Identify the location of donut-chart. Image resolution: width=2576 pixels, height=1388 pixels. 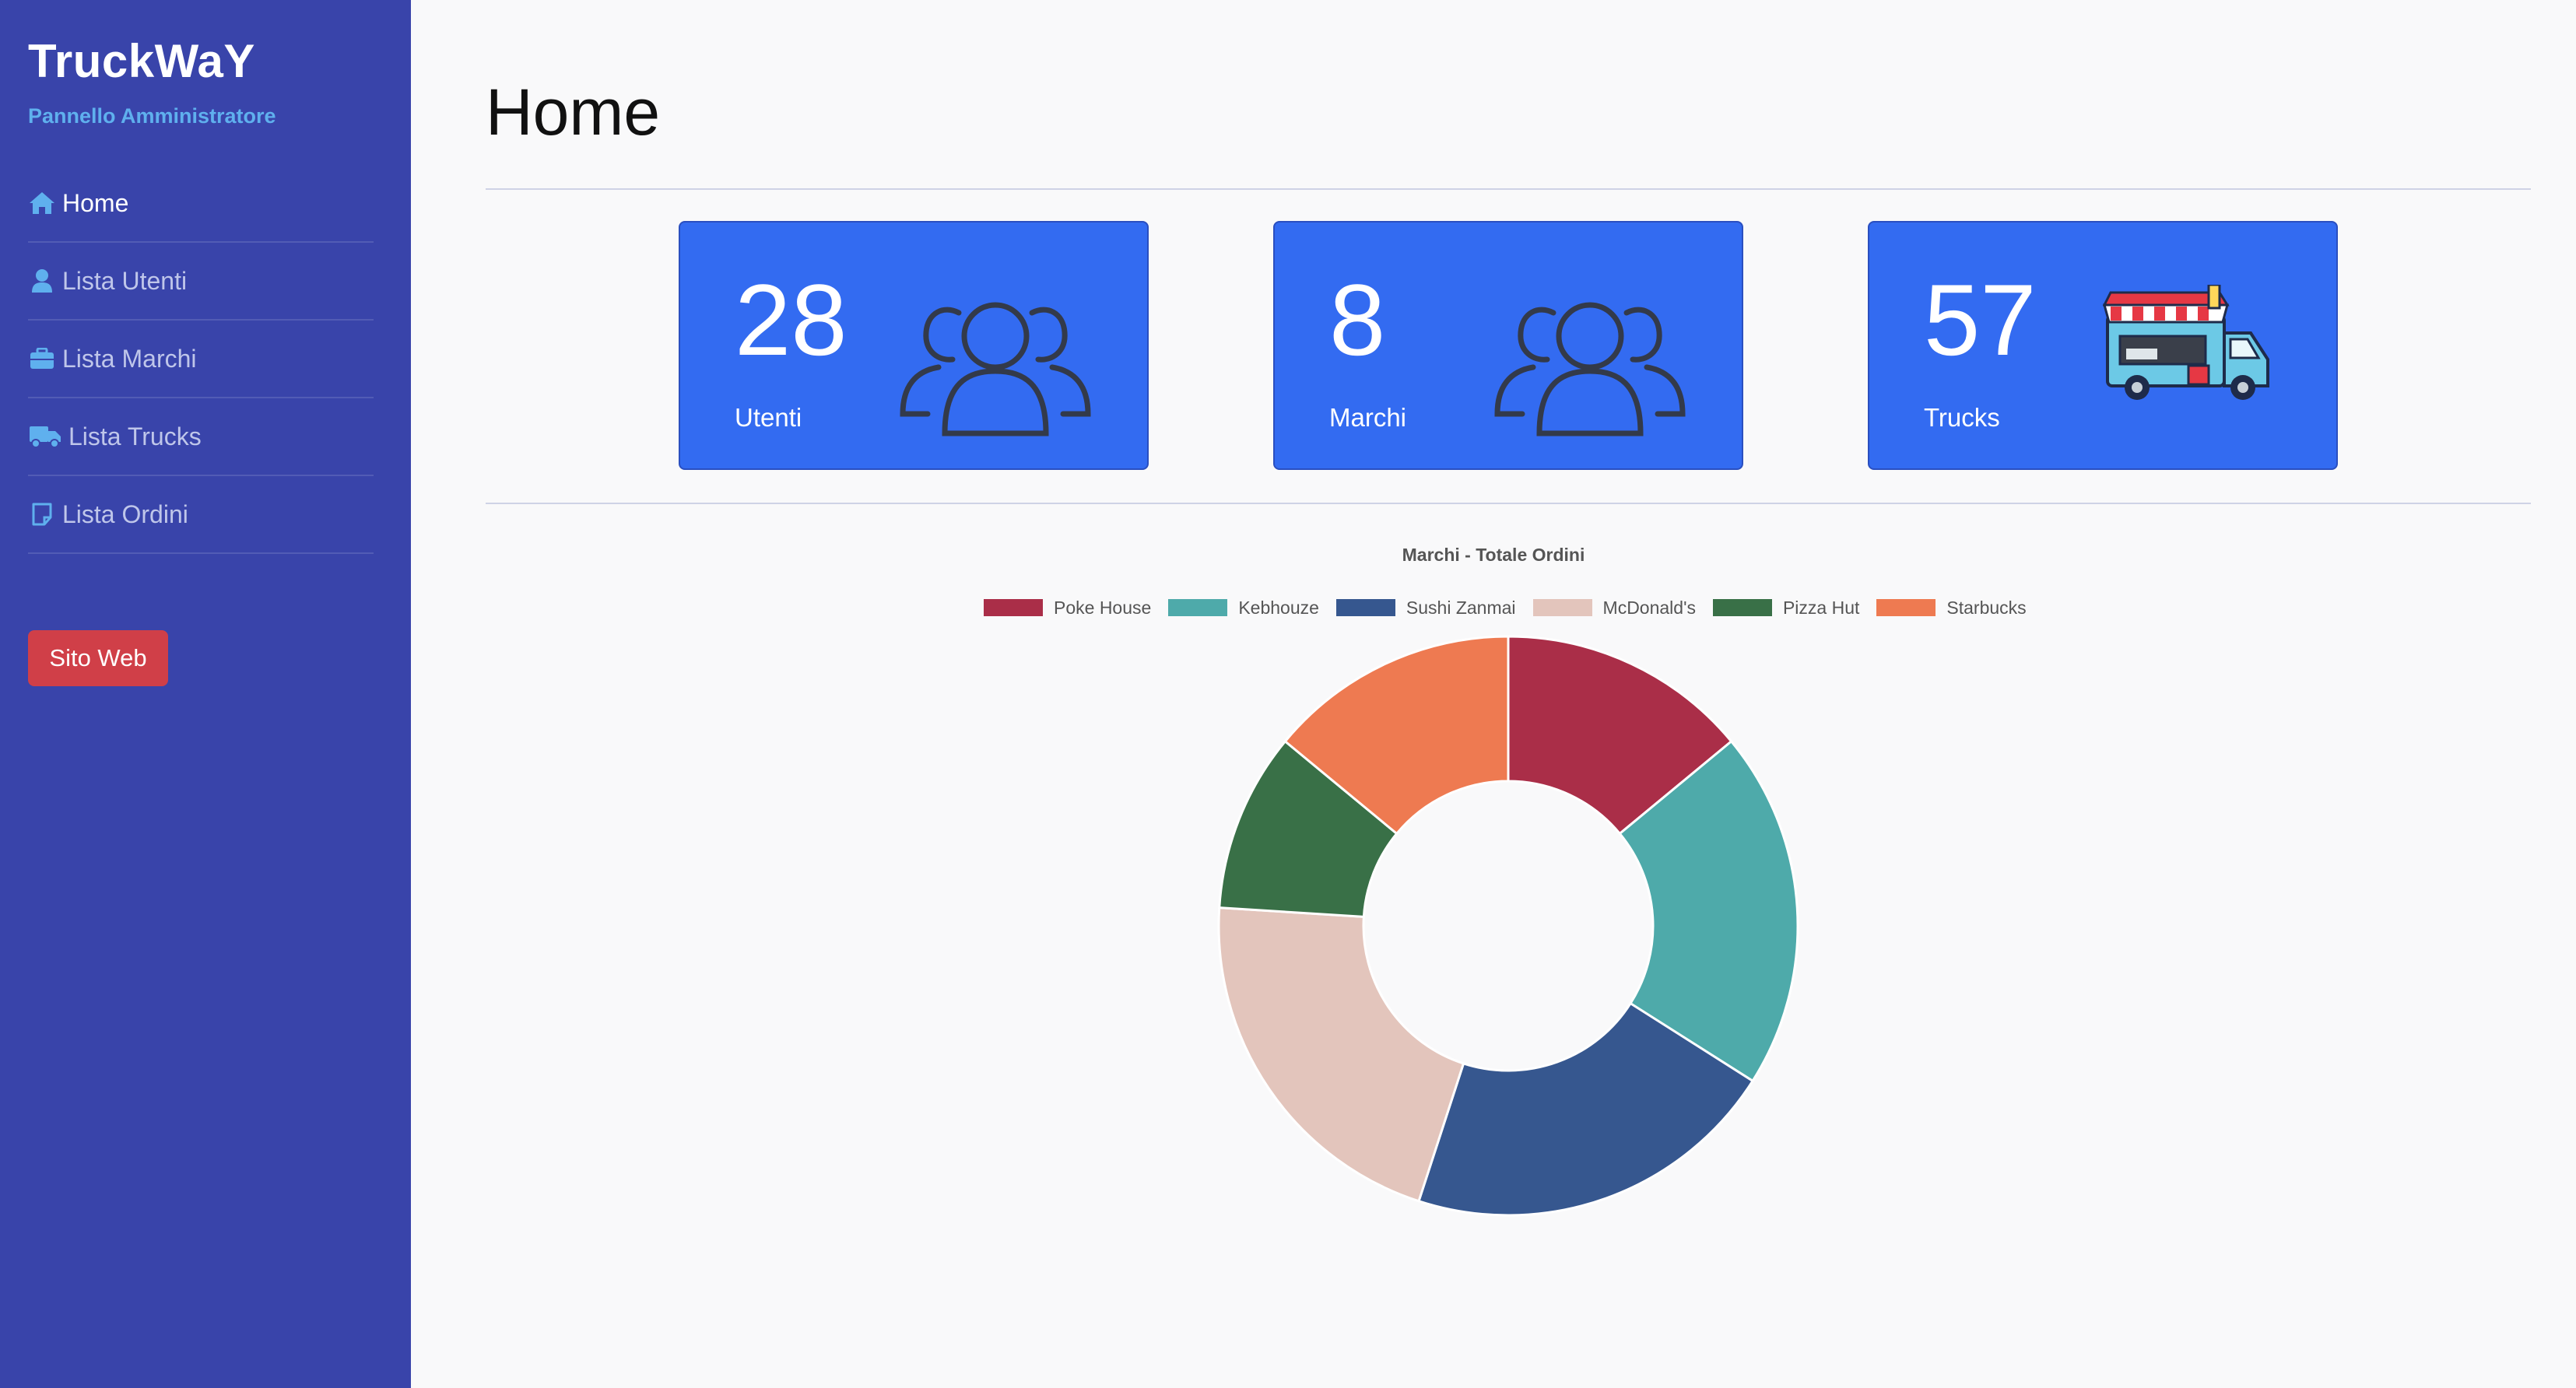
(1508, 926).